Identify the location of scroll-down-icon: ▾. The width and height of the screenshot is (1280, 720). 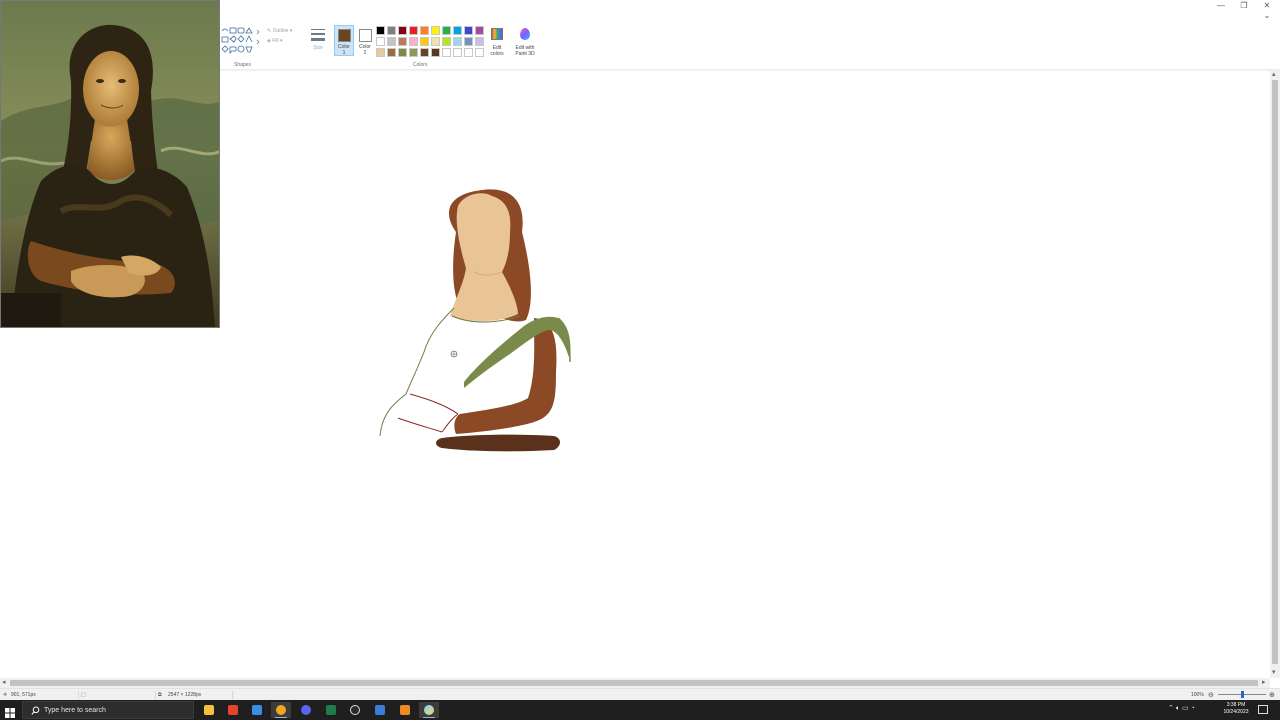
(1274, 672).